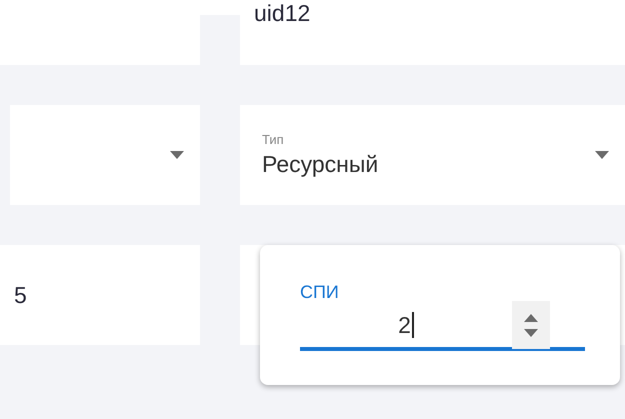  What do you see at coordinates (531, 318) in the screenshot?
I see `up-arrow-icon` at bounding box center [531, 318].